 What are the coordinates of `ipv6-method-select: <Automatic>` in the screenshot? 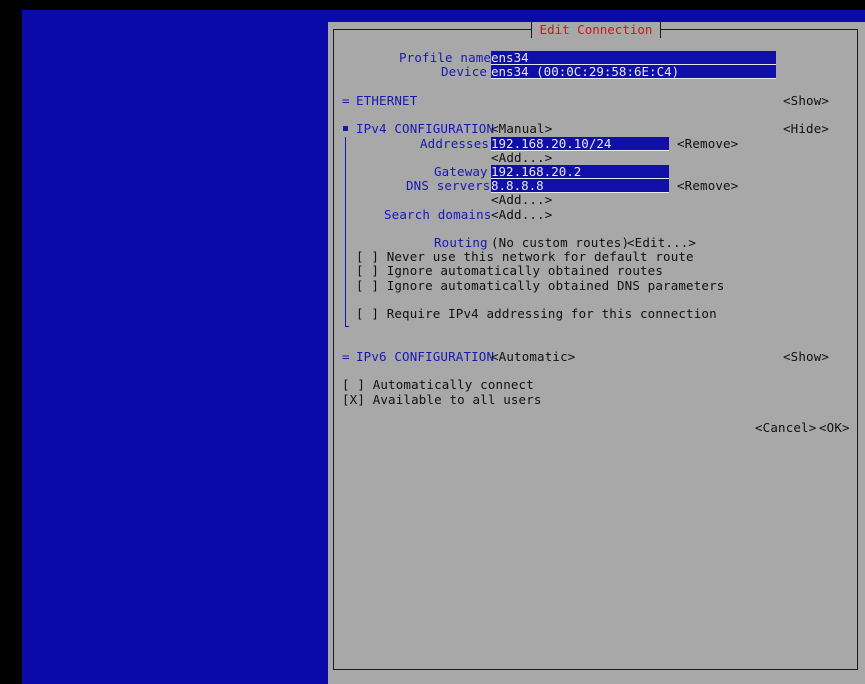 It's located at (533, 357).